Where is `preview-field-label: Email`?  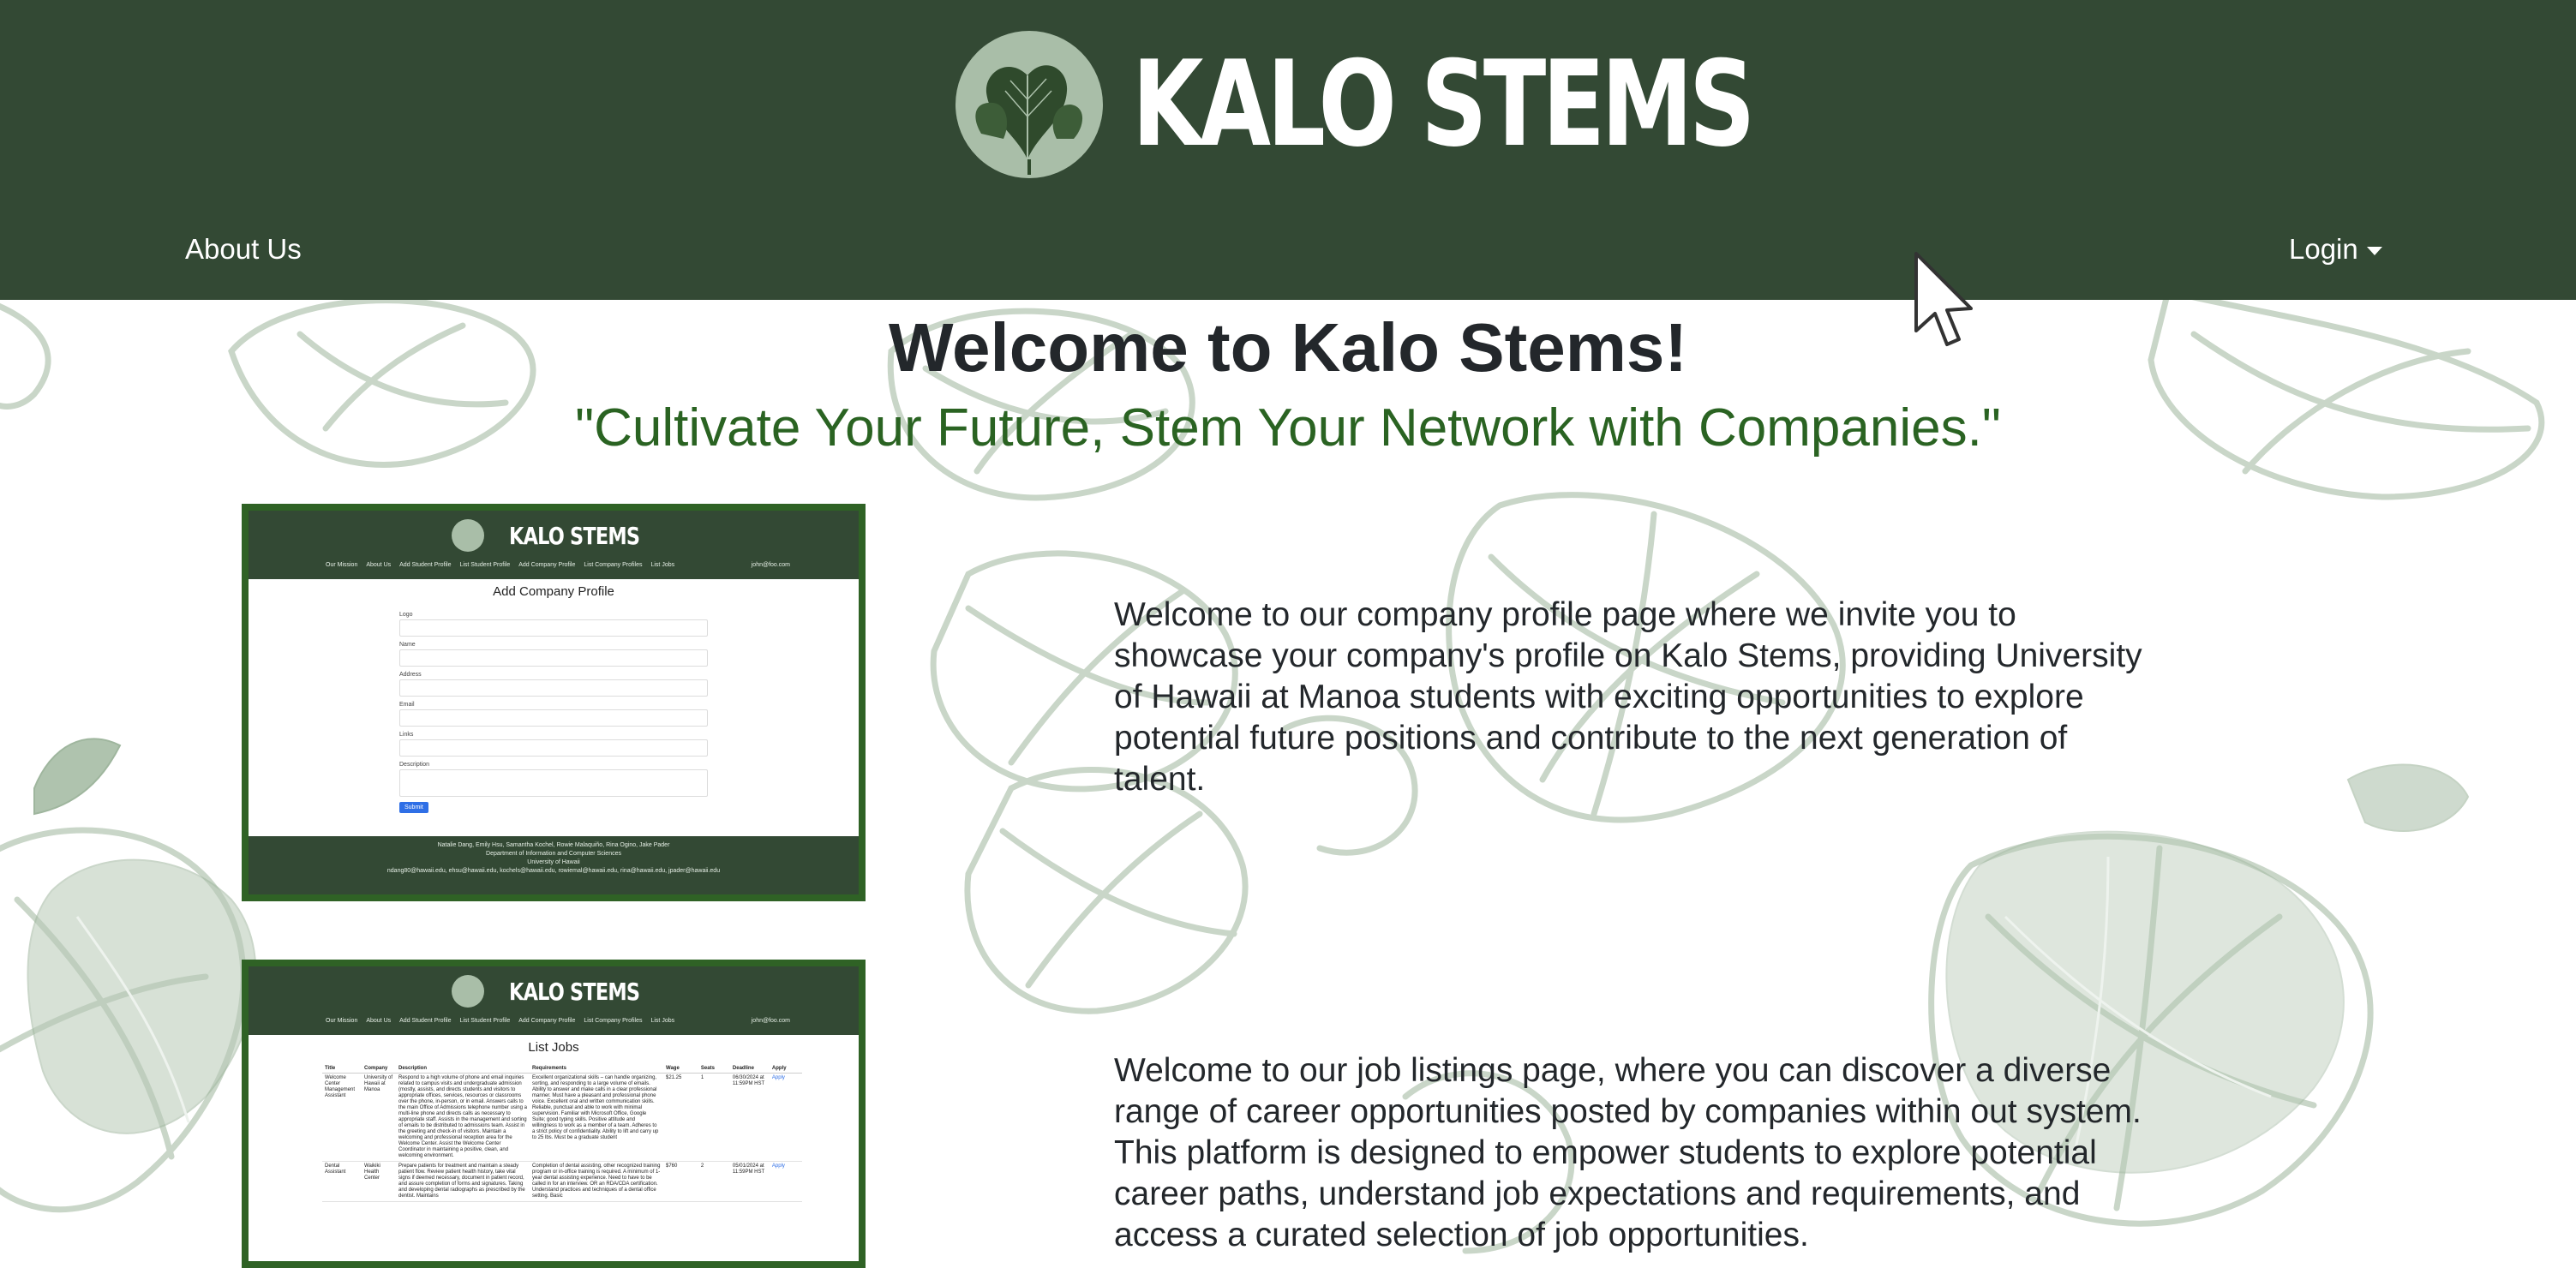
preview-field-label: Email is located at coordinates (407, 705).